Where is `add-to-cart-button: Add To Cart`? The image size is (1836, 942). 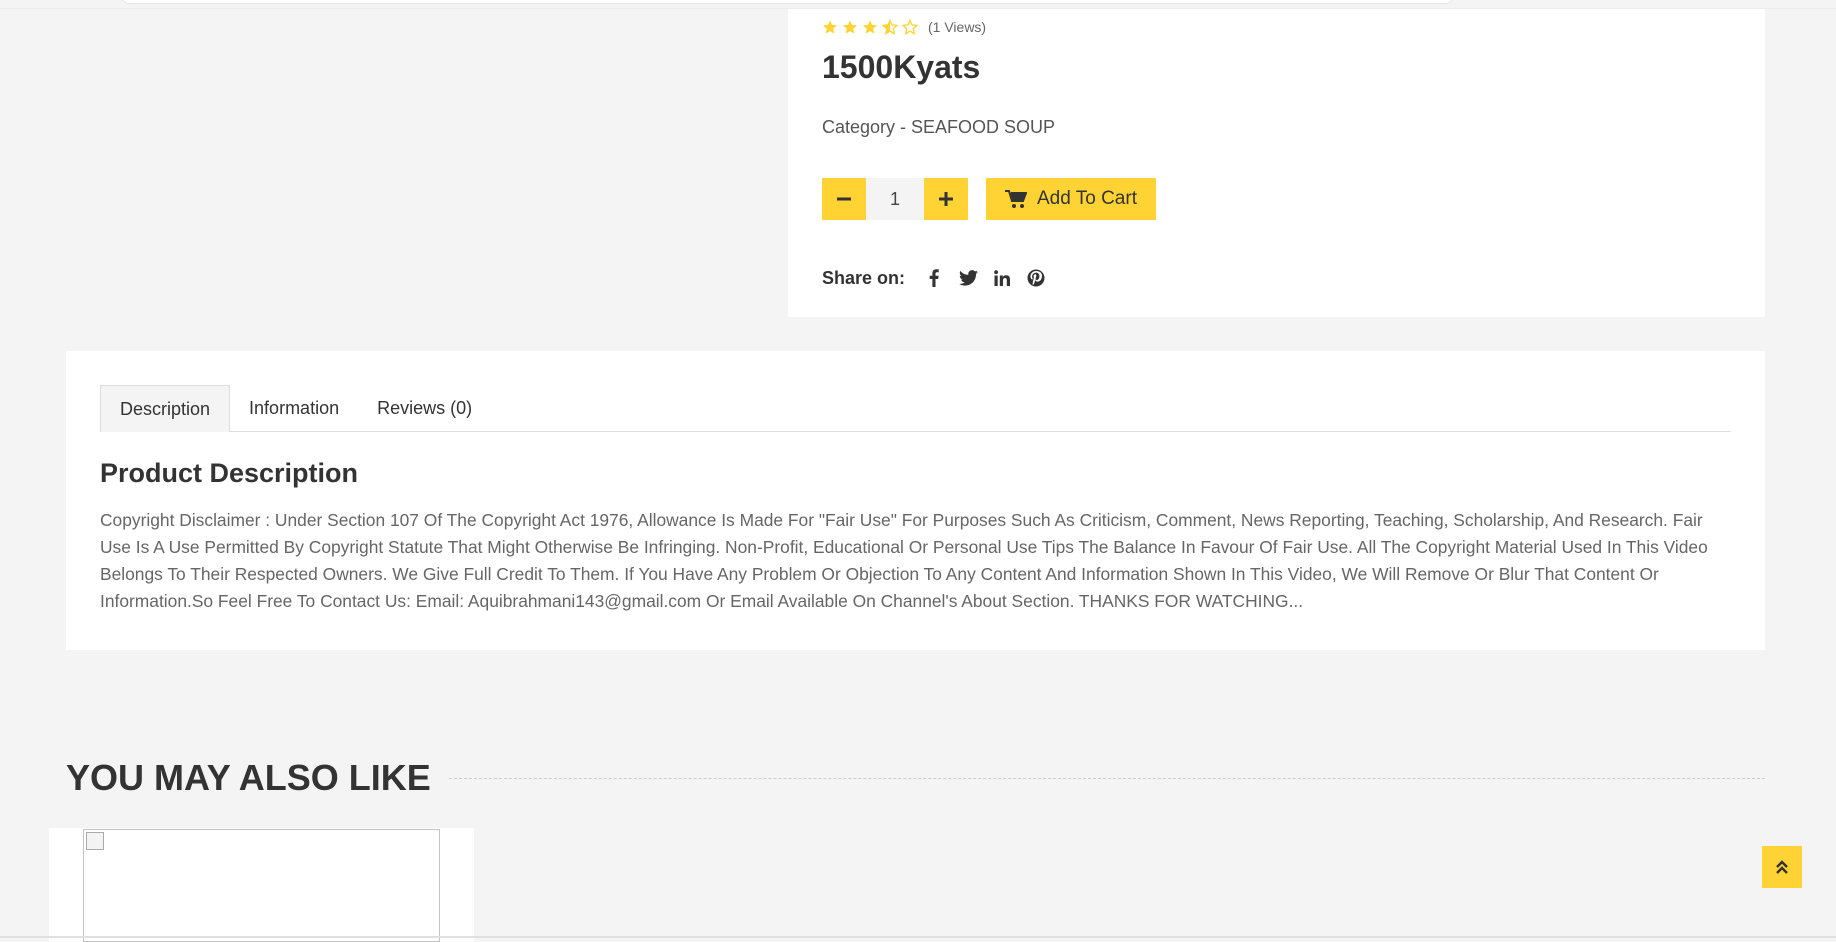 add-to-cart-button: Add To Cart is located at coordinates (1071, 199).